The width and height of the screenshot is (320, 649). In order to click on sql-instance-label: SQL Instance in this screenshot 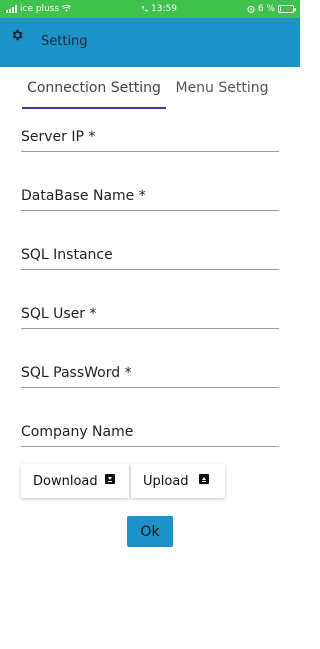, I will do `click(67, 255)`.